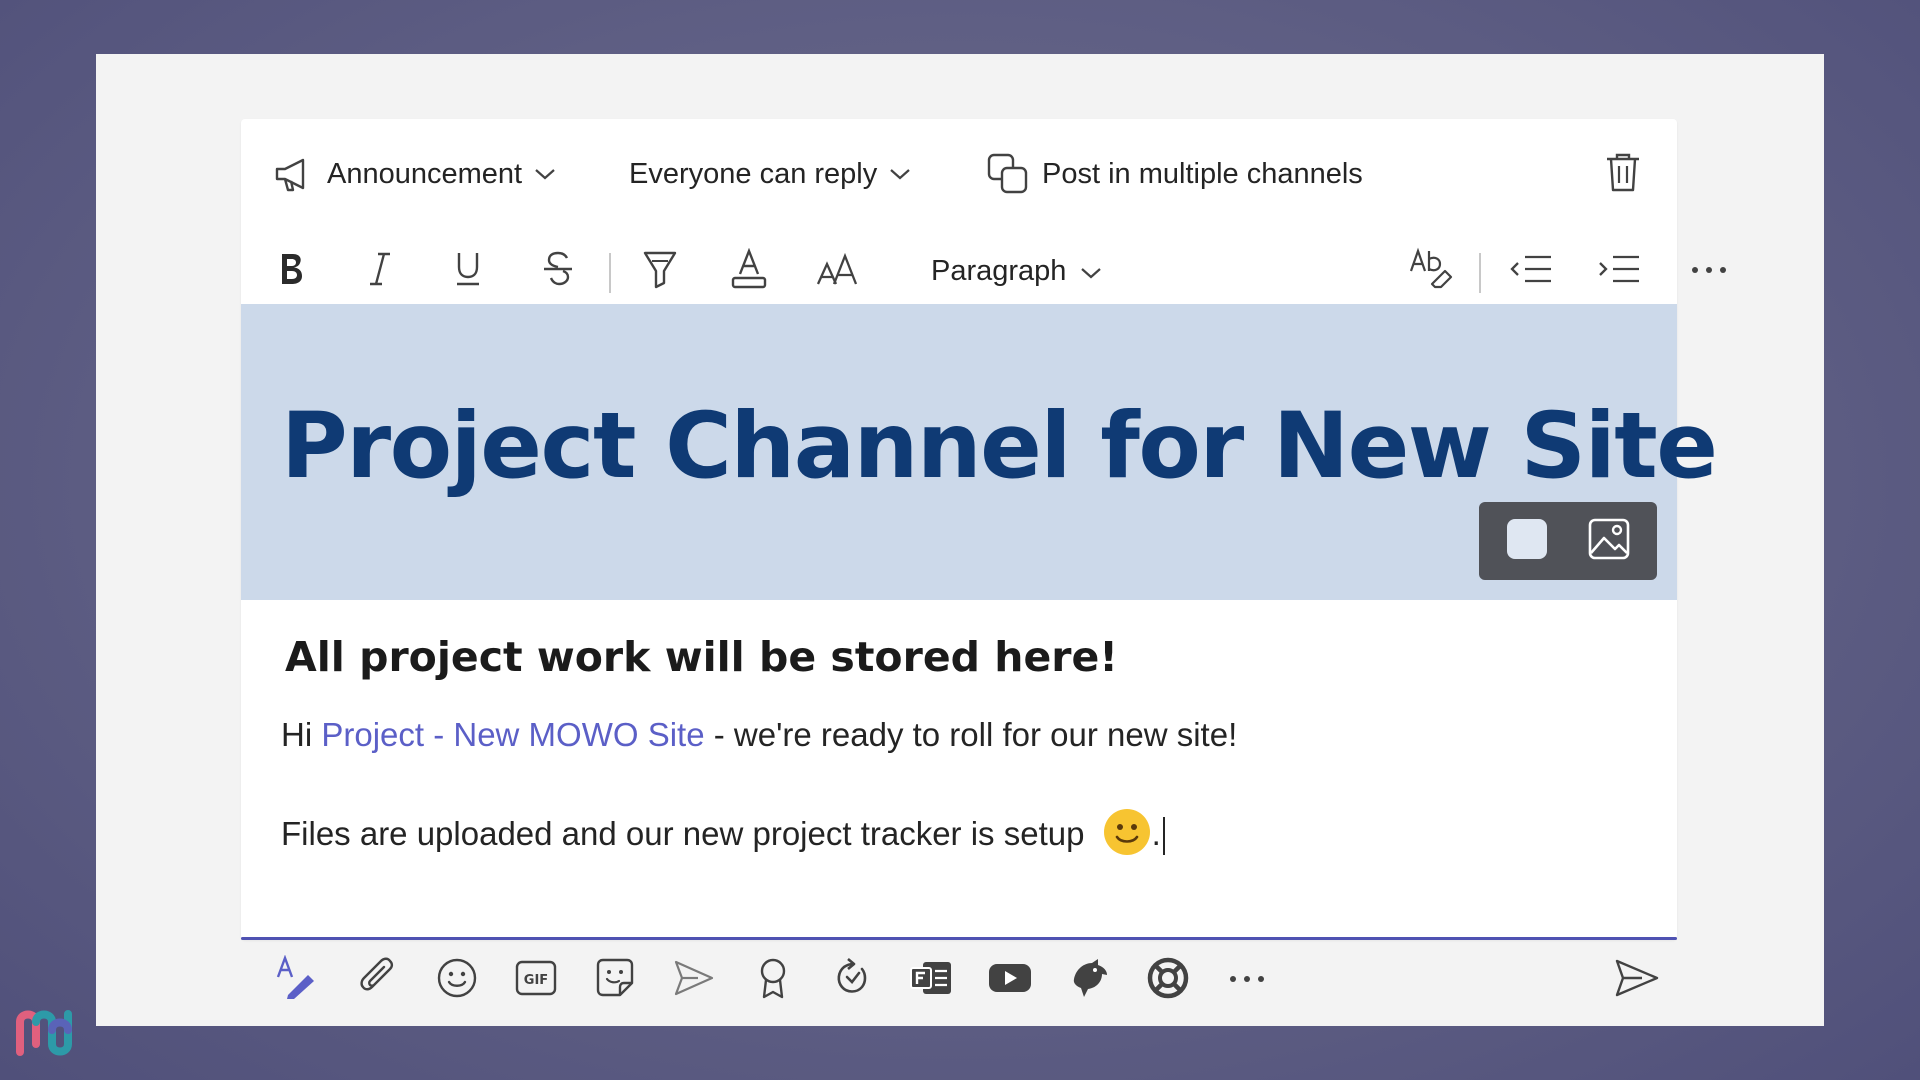  I want to click on copy-channels-icon, so click(1008, 174).